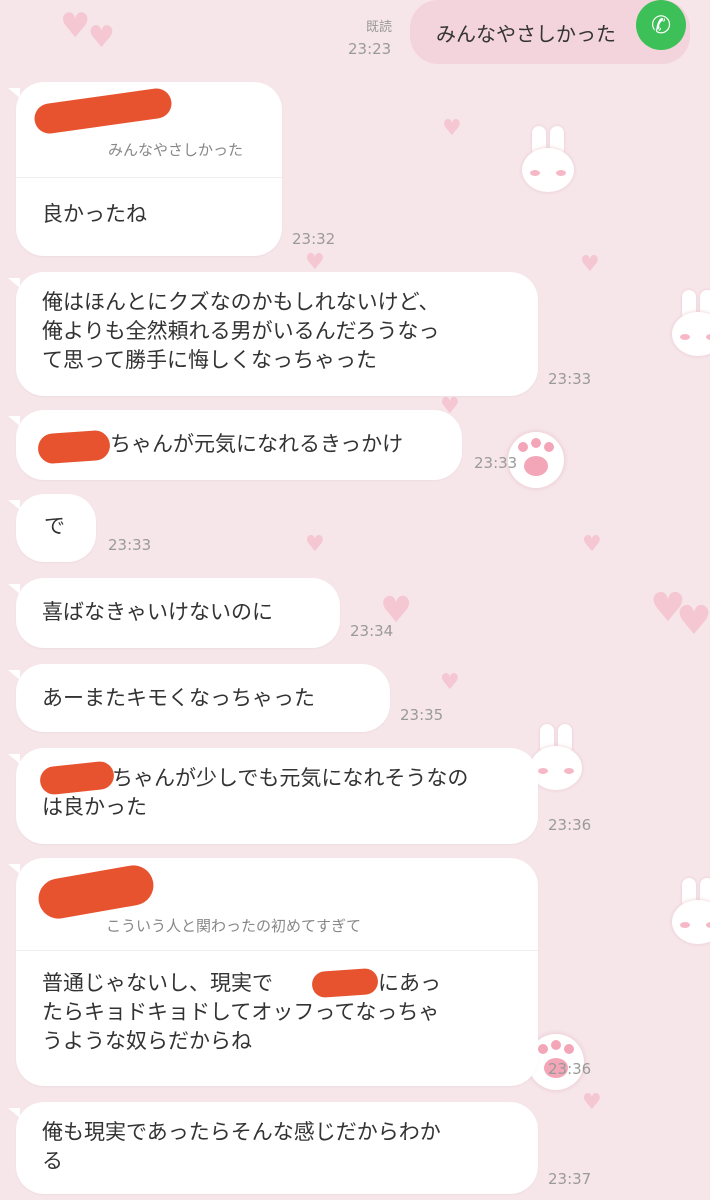  I want to click on message-bubble: あーまたキモくなっちゃった, so click(199, 698).